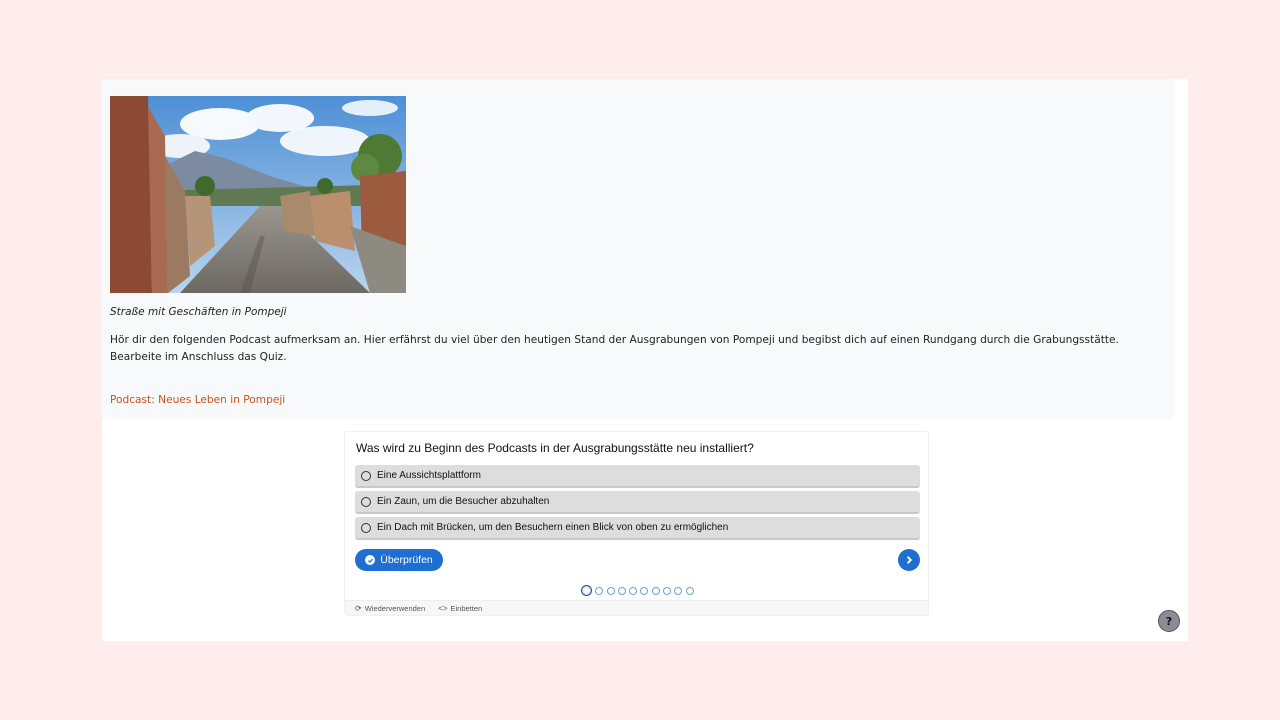 The height and width of the screenshot is (720, 1280). I want to click on reuse-link: ⟳ Wiederverwenden, so click(390, 608).